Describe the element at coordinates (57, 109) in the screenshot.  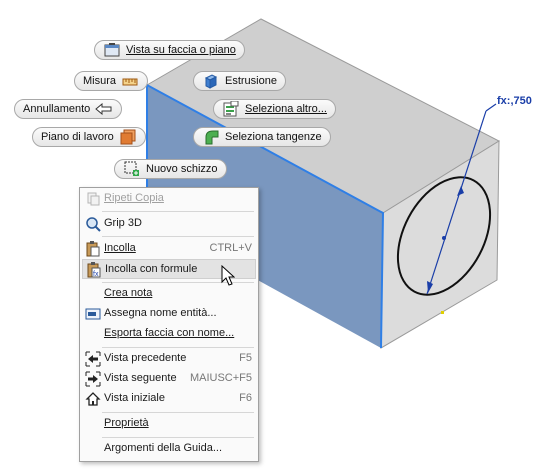
I see `undo-label: Annullamento` at that location.